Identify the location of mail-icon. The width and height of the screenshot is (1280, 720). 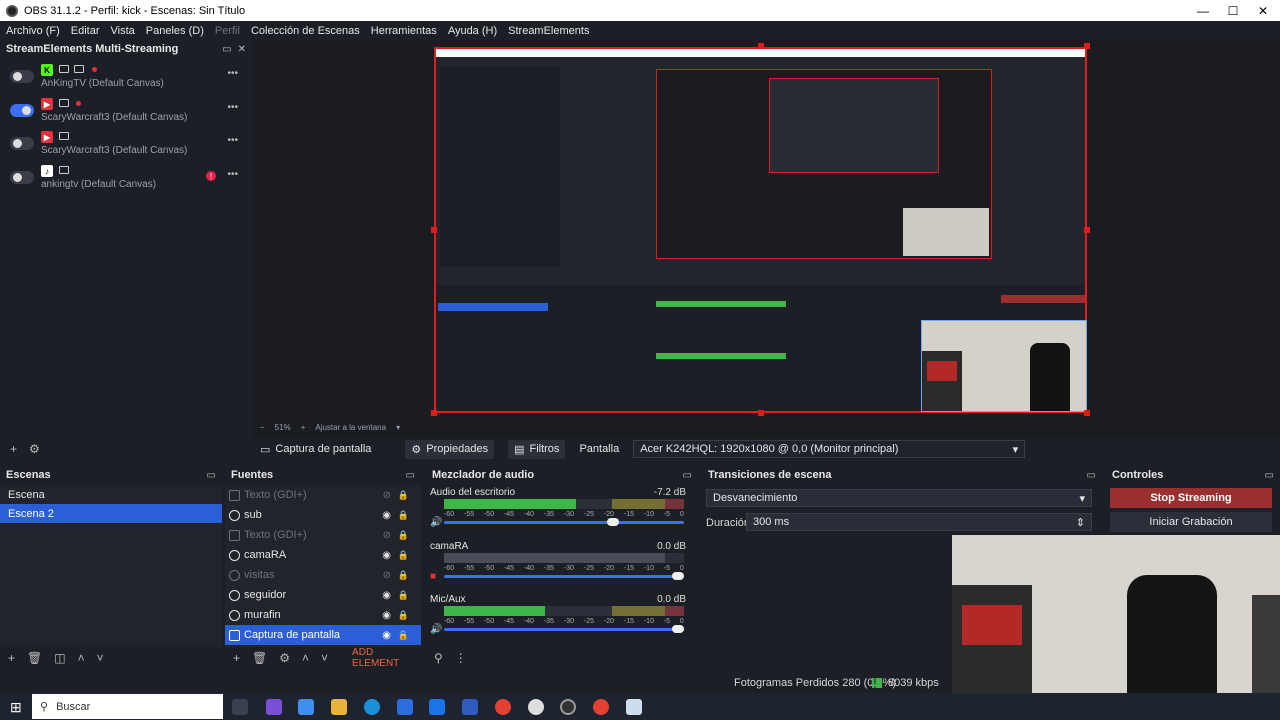
(437, 707).